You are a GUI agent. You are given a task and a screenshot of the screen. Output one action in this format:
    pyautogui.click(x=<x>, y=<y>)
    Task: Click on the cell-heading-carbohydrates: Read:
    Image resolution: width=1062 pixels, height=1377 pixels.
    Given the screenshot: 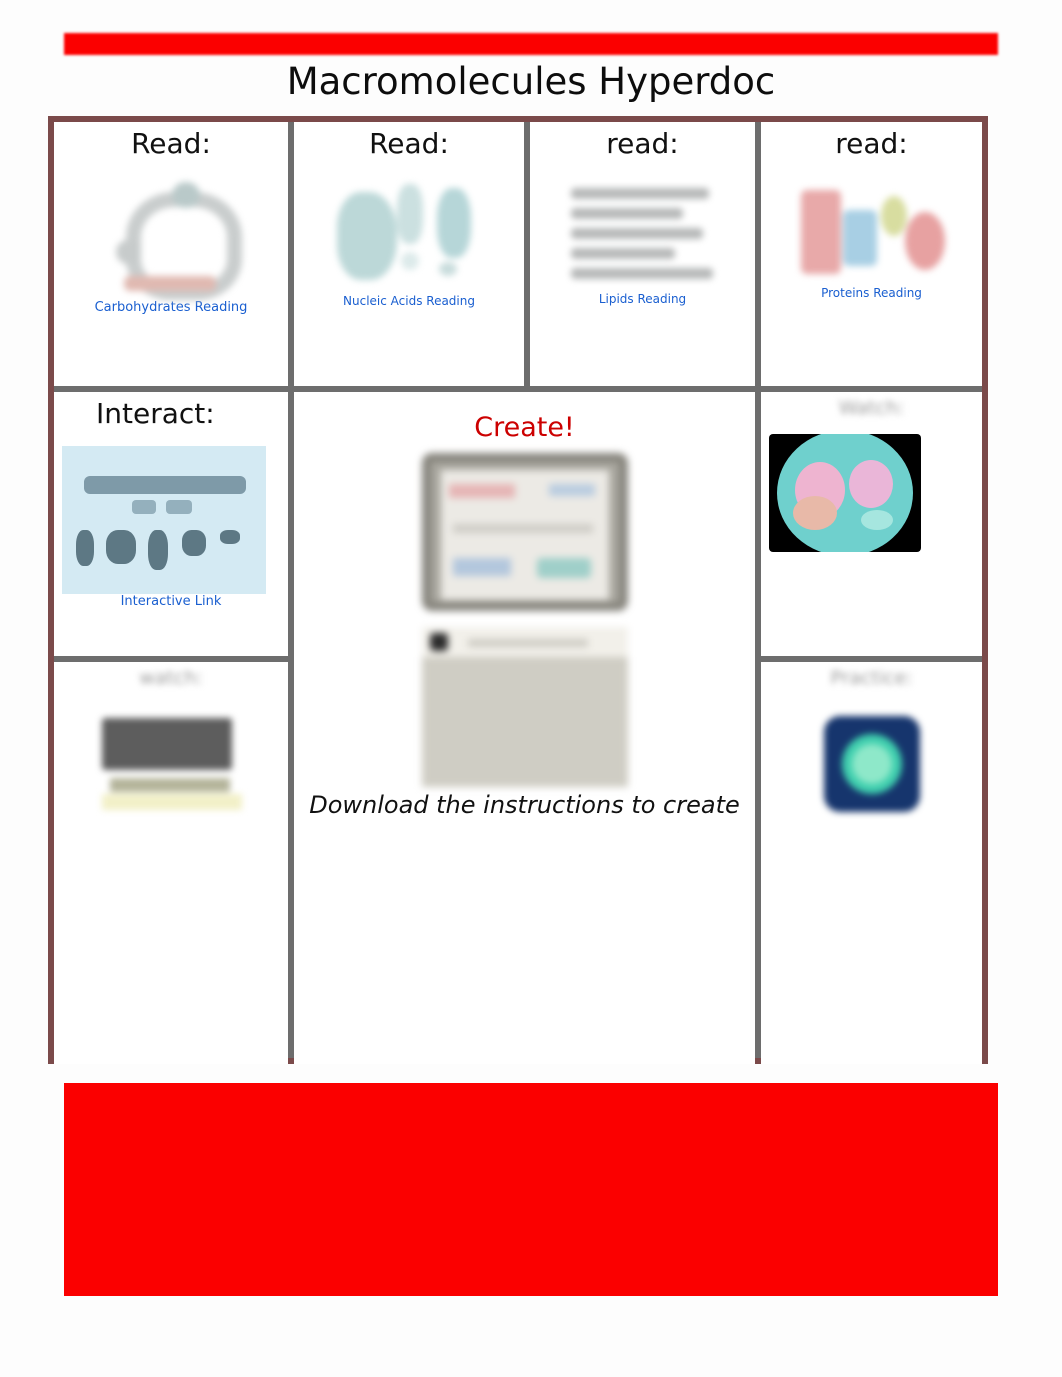 What is the action you would take?
    pyautogui.click(x=171, y=143)
    